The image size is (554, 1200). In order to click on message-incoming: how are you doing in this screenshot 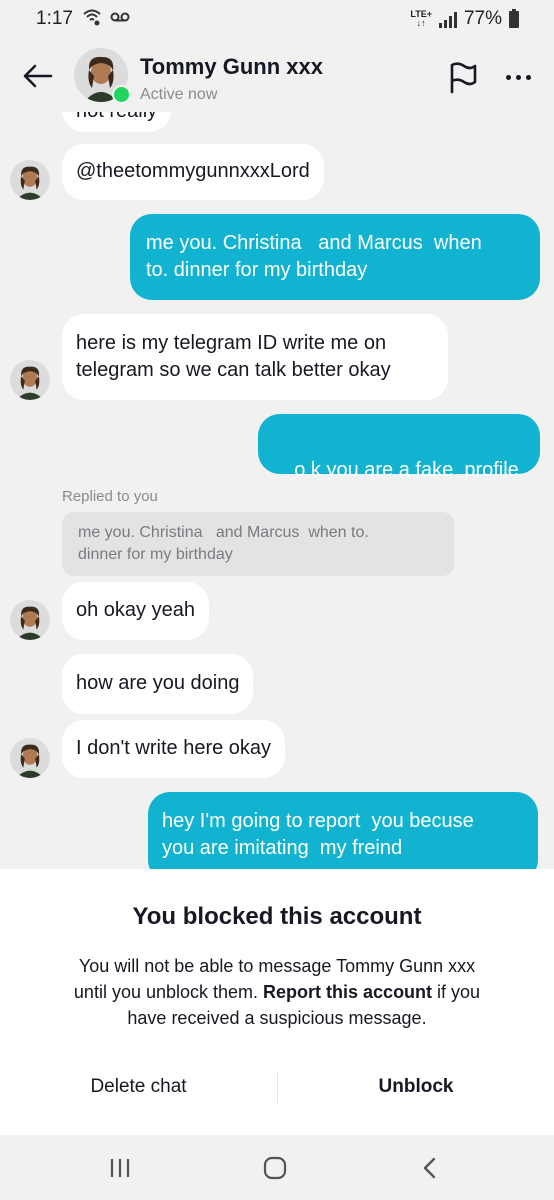, I will do `click(158, 684)`.